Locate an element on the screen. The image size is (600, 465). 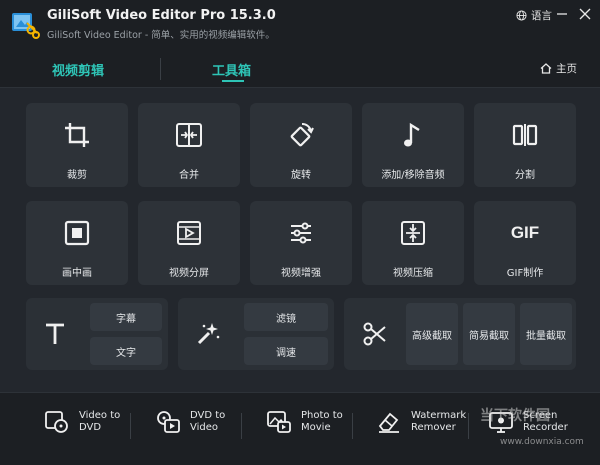
tool-split: 分割 is located at coordinates (525, 145).